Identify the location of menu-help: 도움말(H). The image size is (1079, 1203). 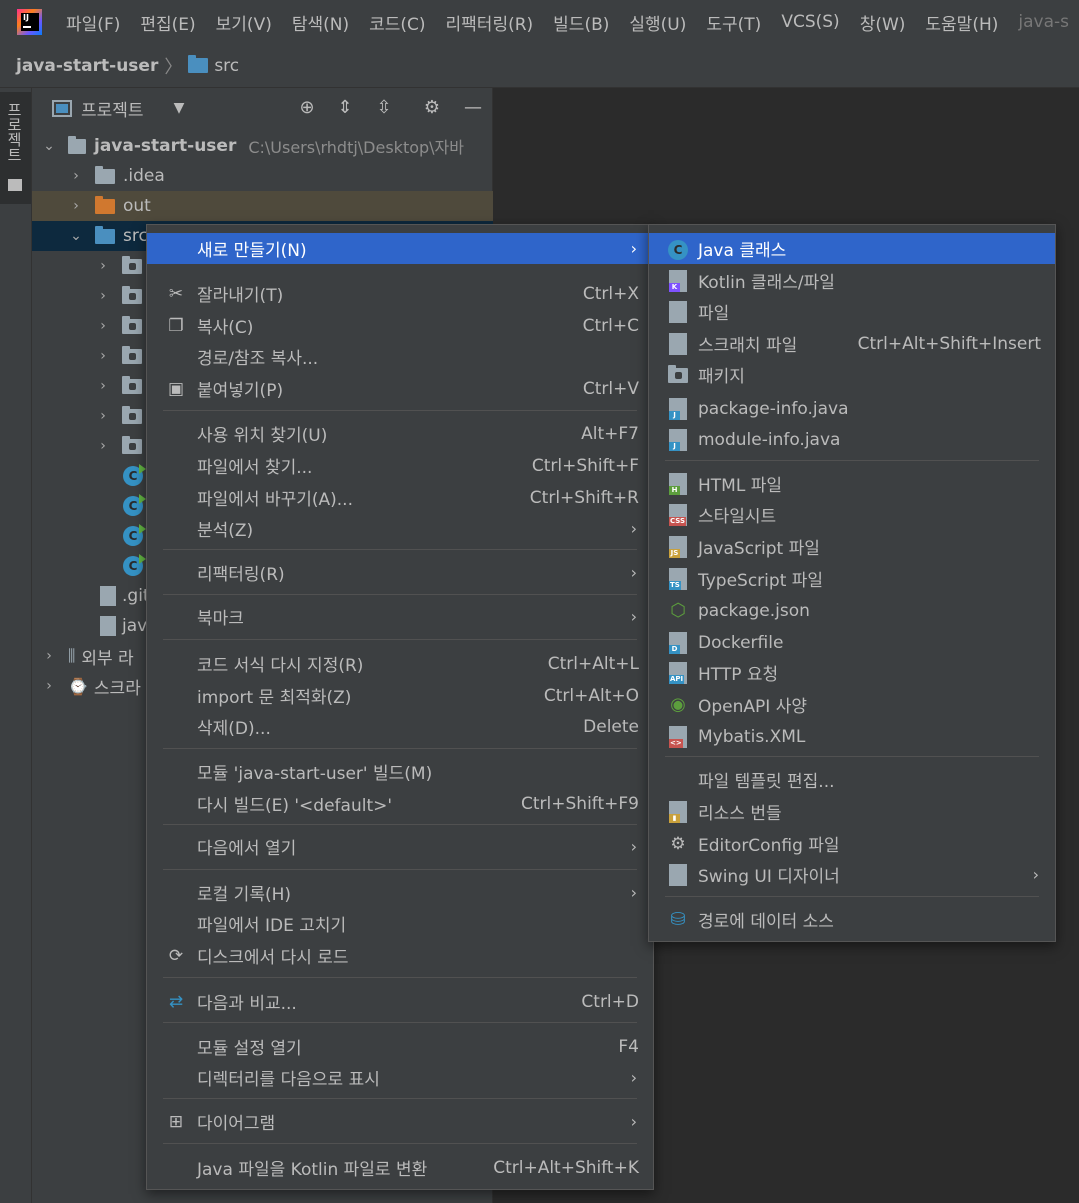
(961, 22).